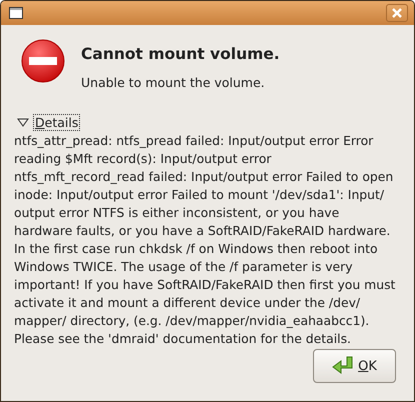 This screenshot has width=415, height=402. Describe the element at coordinates (56, 122) in the screenshot. I see `details-expander: Details` at that location.